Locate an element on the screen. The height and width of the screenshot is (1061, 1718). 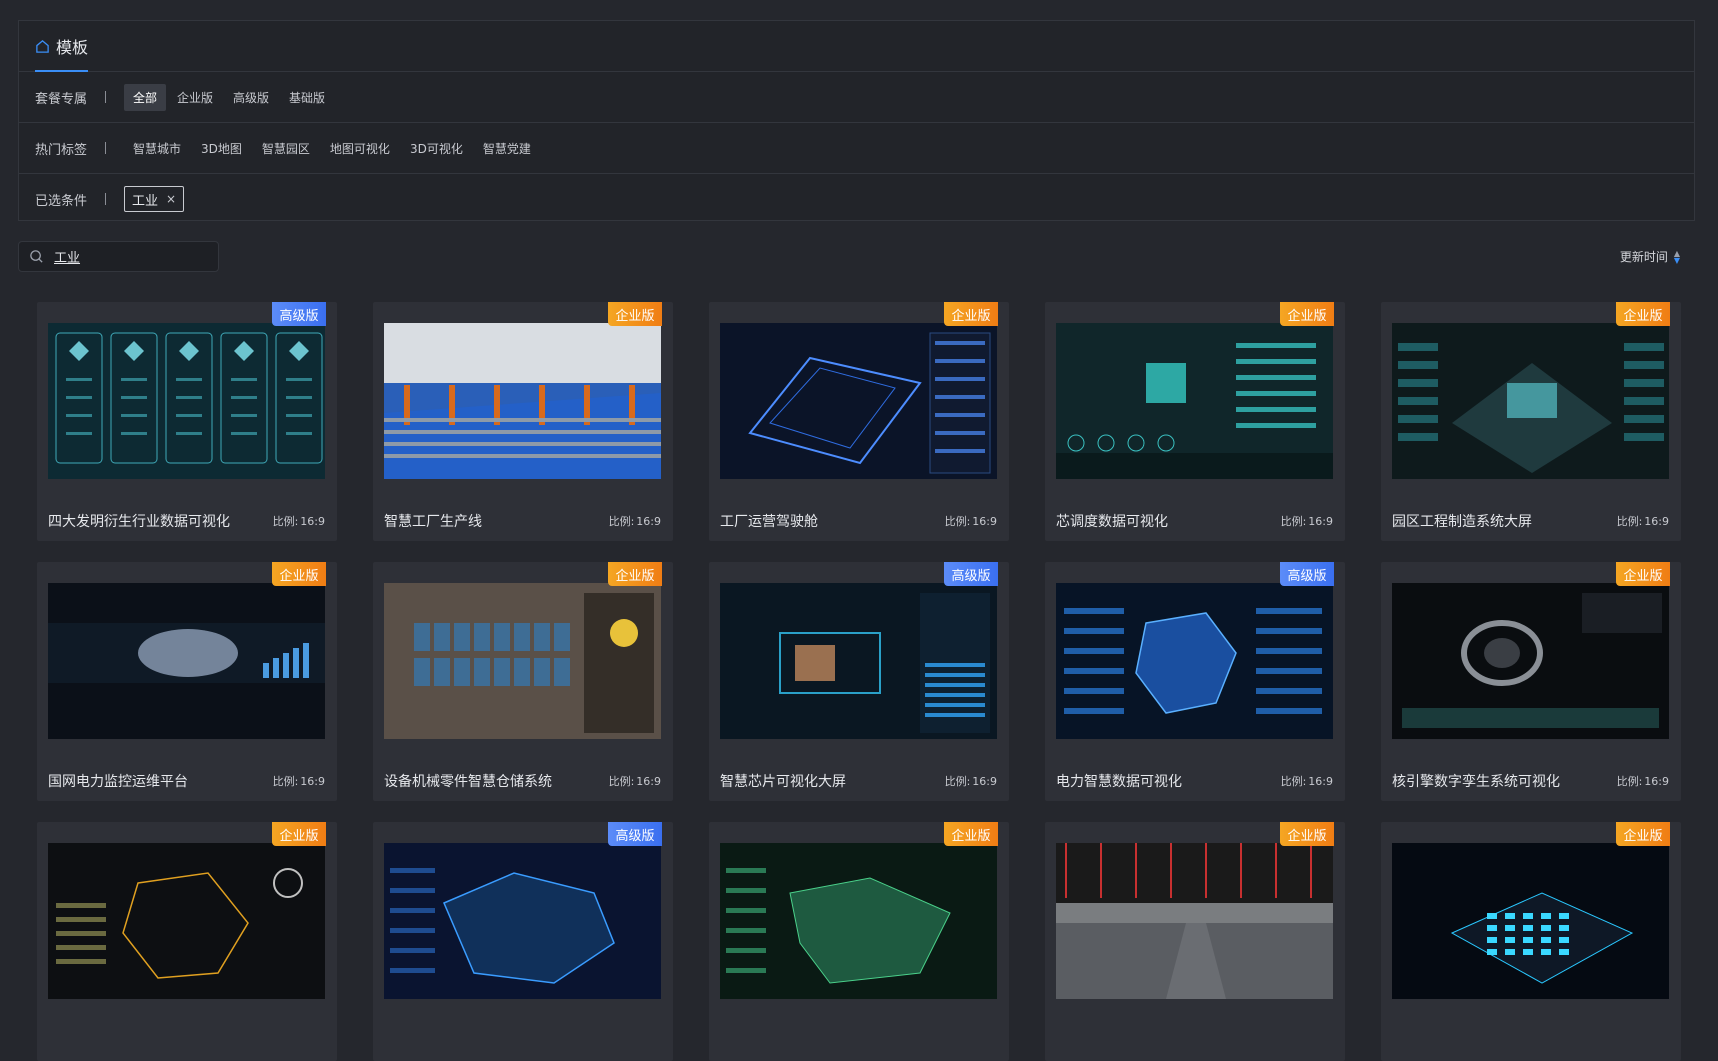
sort-button: 更新时间 ▲ ▼ is located at coordinates (1650, 256).